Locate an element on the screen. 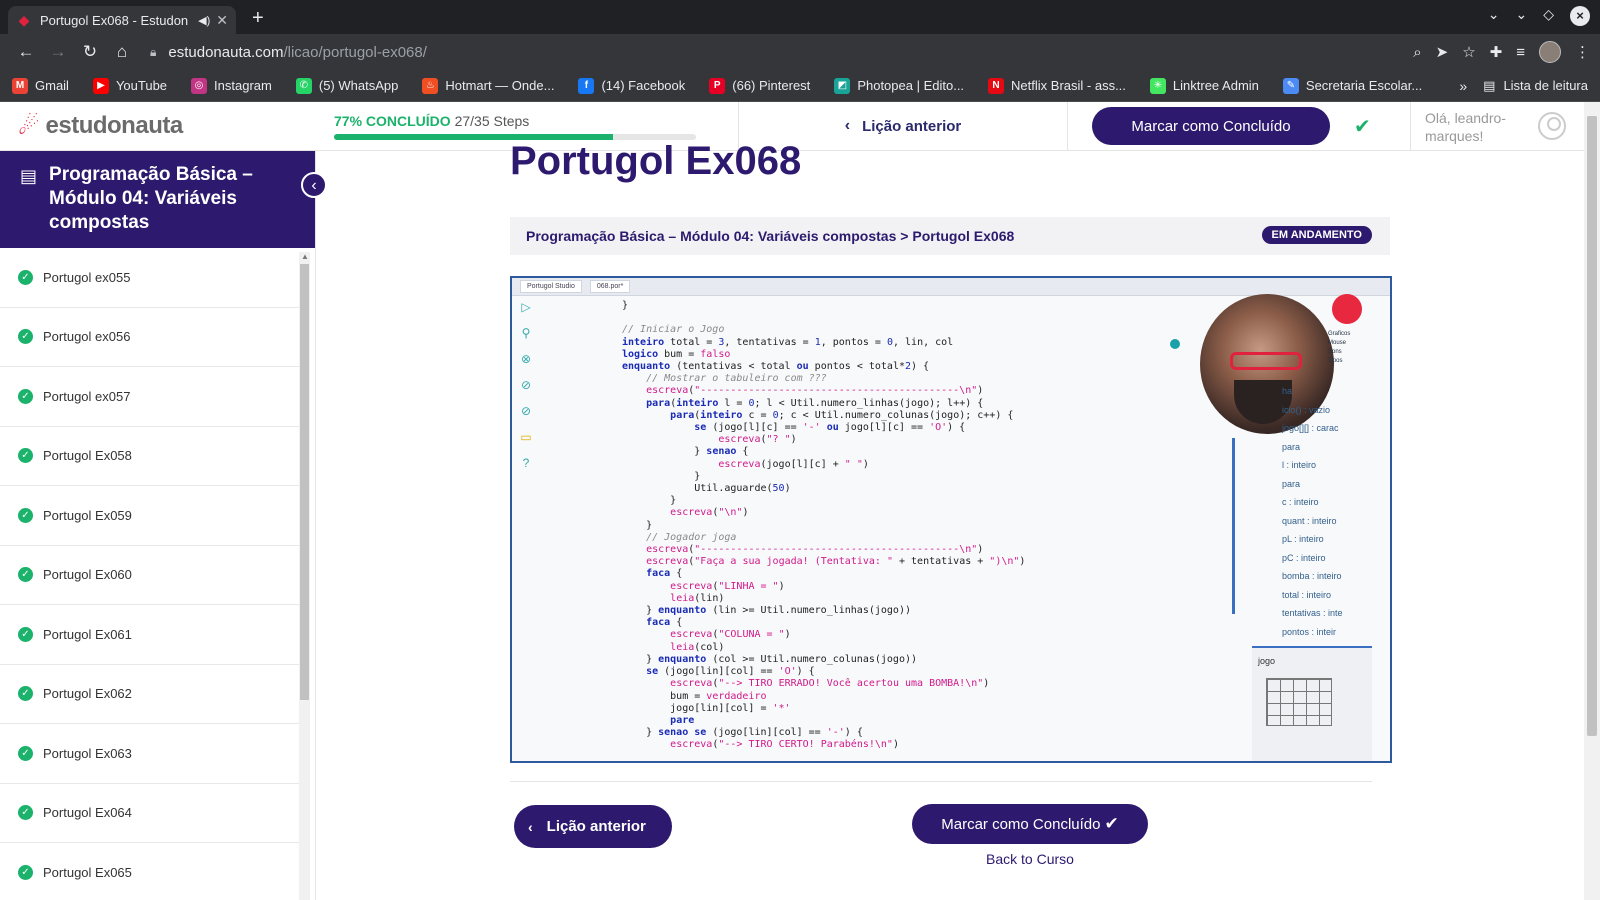  record-indicator-icon is located at coordinates (1347, 309).